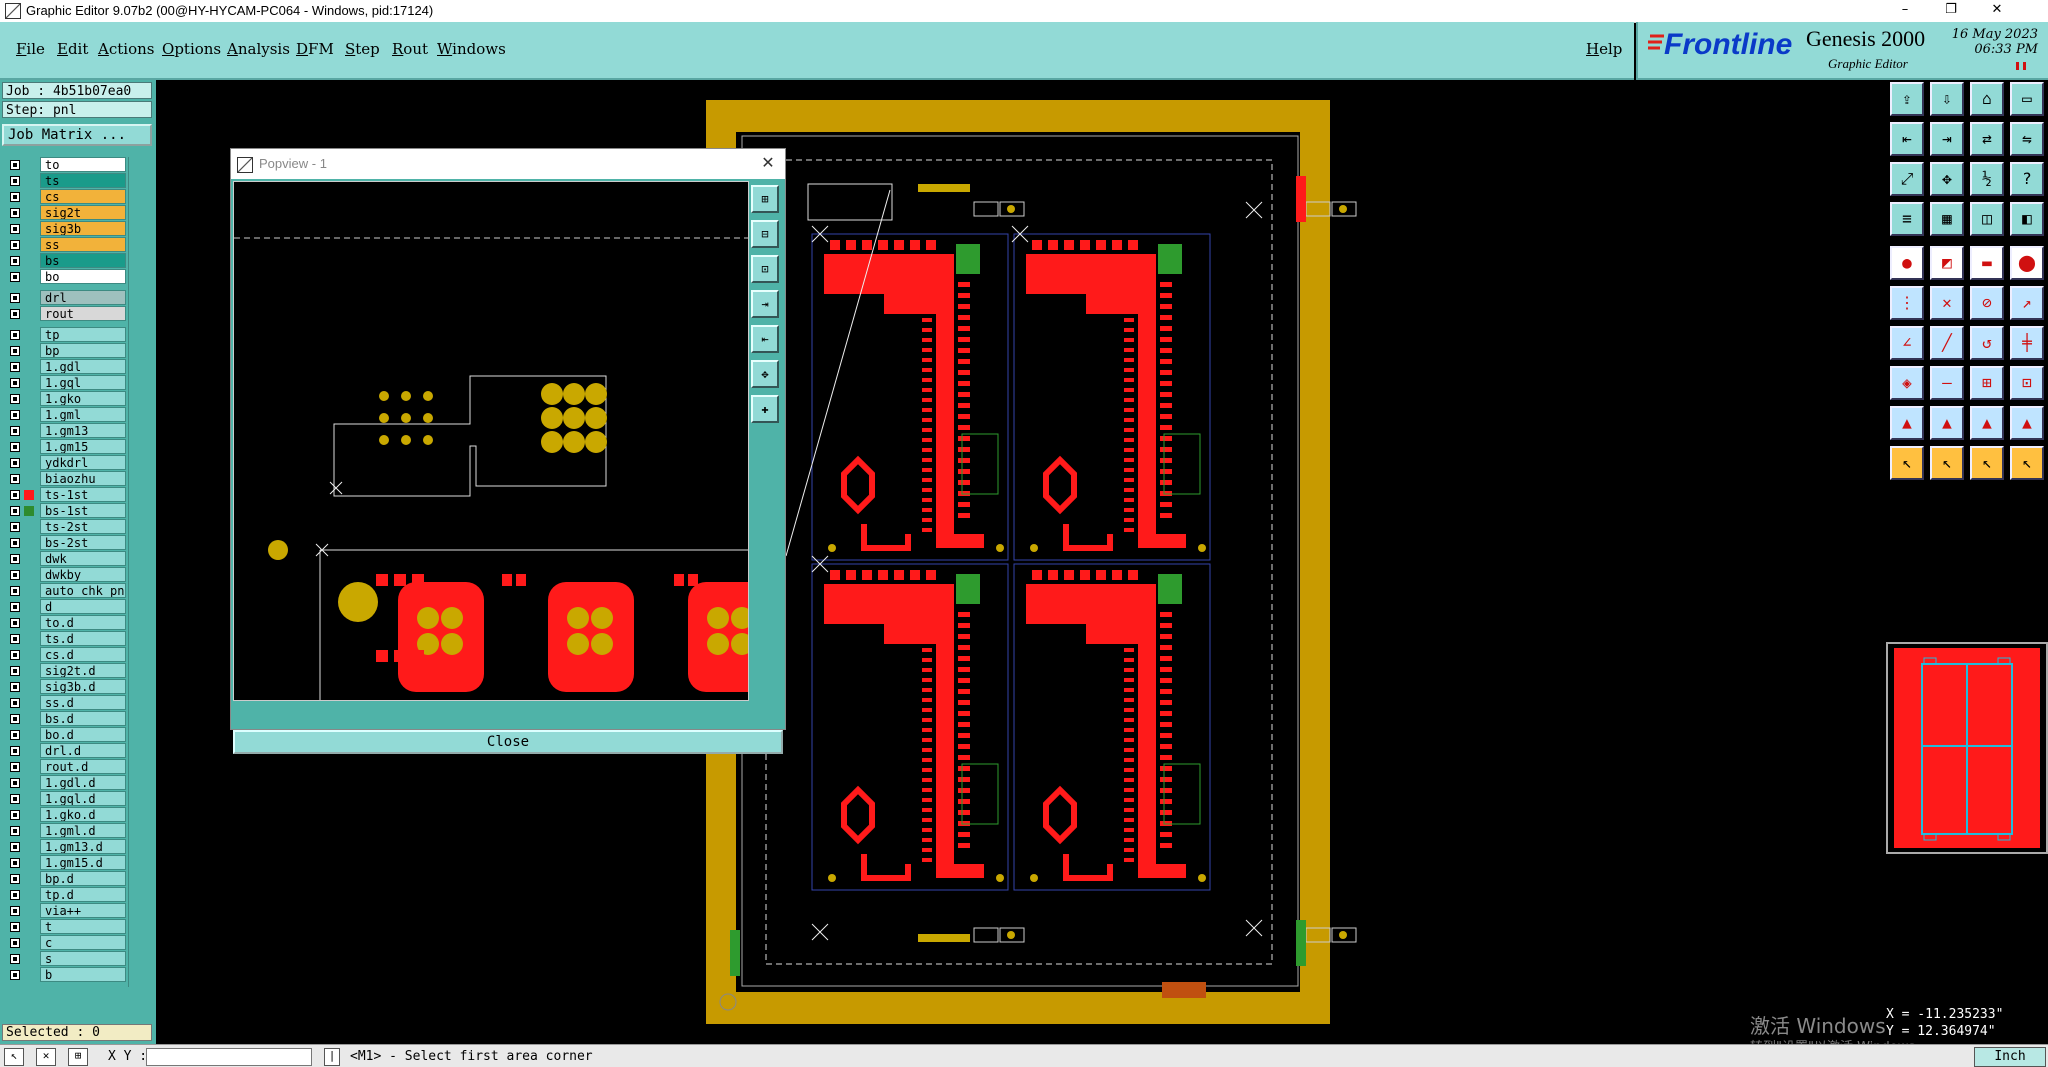  Describe the element at coordinates (1905, 11) in the screenshot. I see `minimize-button: –` at that location.